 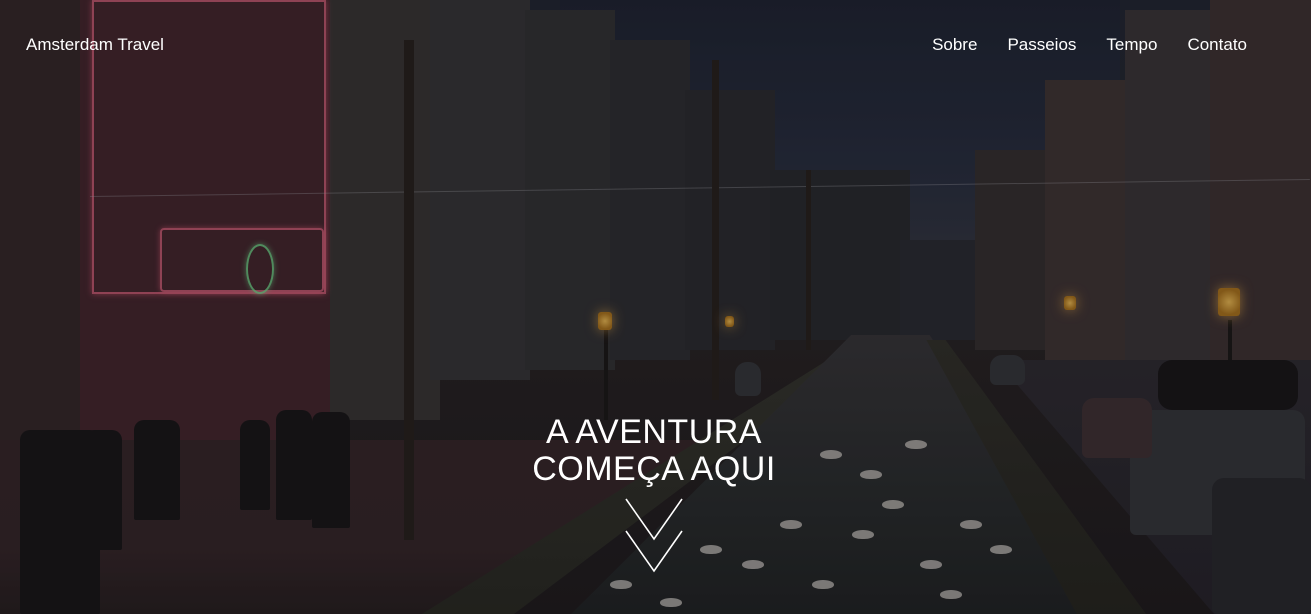 I want to click on hero-headline: A AVENTURA COMEÇA AQUI, so click(x=654, y=451).